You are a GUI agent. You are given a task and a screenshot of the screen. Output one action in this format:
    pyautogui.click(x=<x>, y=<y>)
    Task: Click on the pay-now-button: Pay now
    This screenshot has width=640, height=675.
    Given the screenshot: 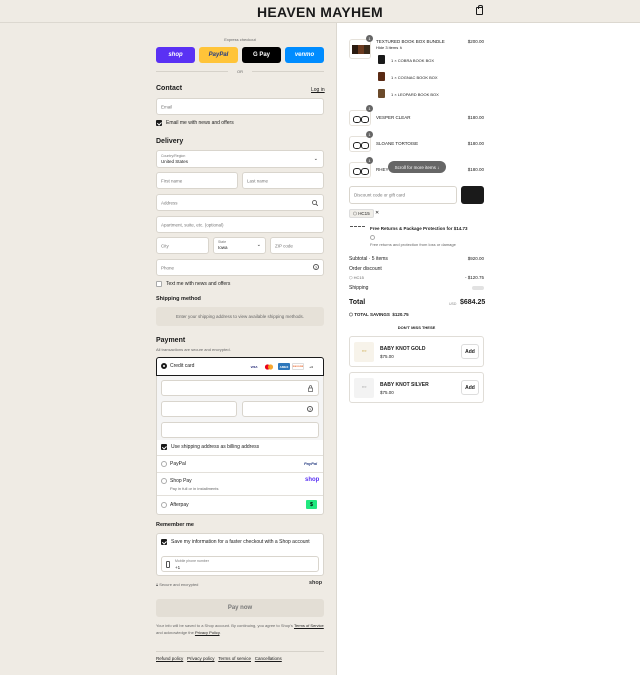 What is the action you would take?
    pyautogui.click(x=240, y=608)
    